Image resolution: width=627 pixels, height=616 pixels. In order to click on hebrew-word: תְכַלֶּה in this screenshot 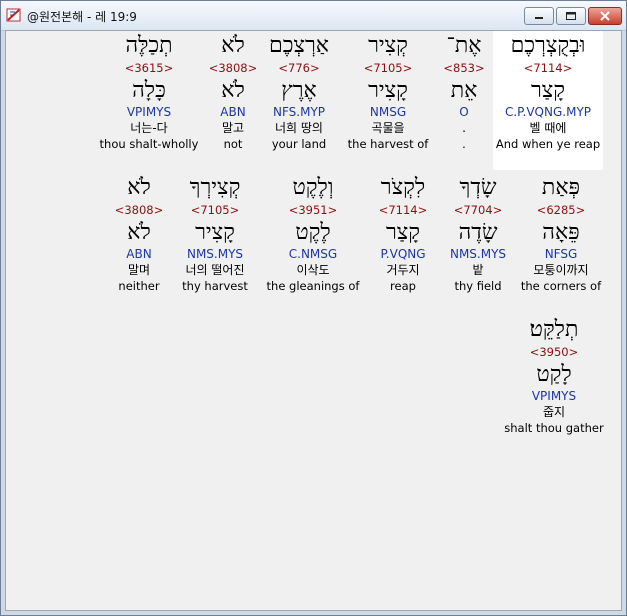, I will do `click(149, 45)`.